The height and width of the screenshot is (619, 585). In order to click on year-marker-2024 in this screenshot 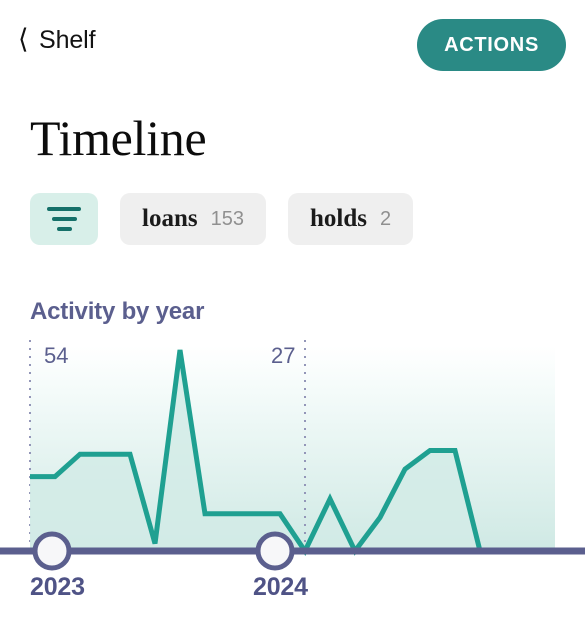, I will do `click(275, 551)`.